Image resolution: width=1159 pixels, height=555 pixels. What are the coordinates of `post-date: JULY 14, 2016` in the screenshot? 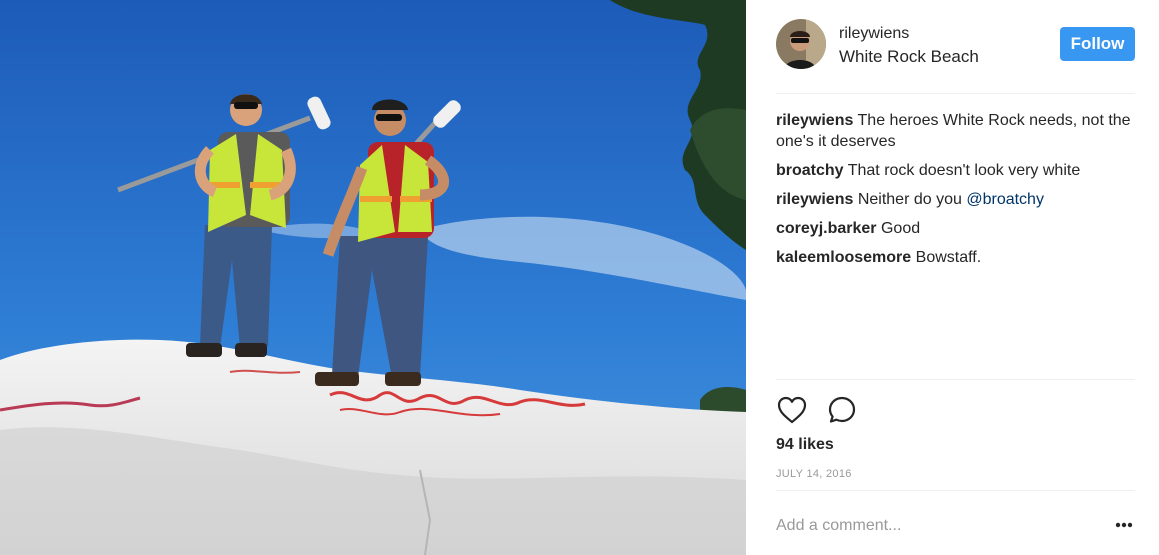 It's located at (814, 474).